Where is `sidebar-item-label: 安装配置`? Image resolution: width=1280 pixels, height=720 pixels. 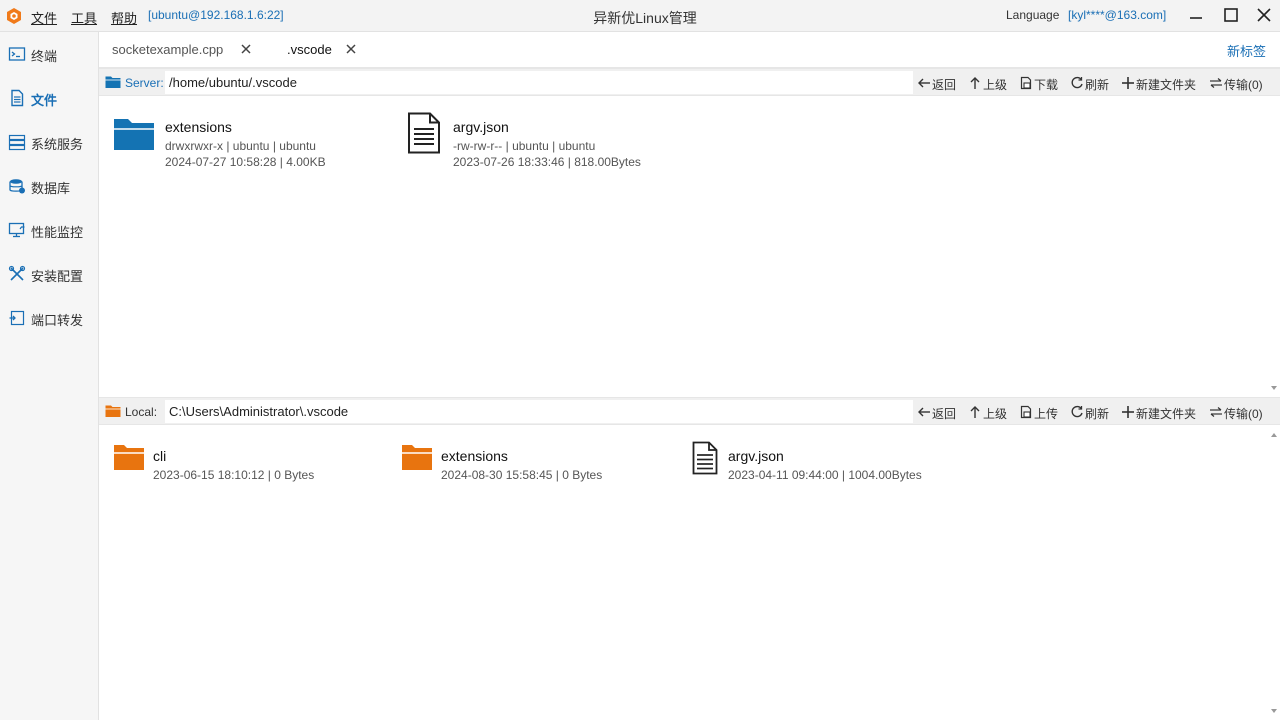 sidebar-item-label: 安装配置 is located at coordinates (57, 276).